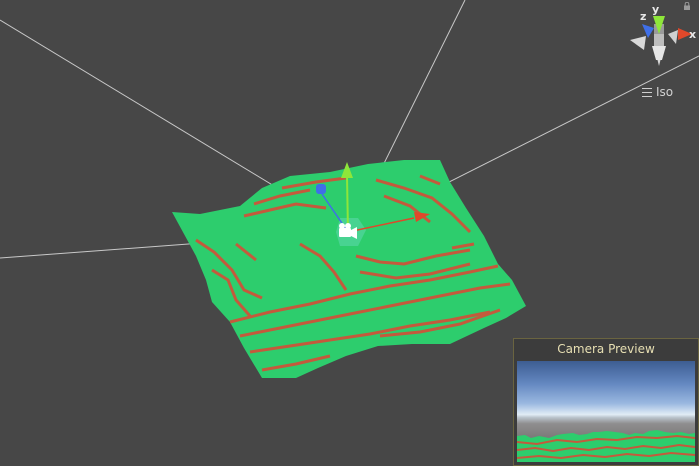  Describe the element at coordinates (643, 16) in the screenshot. I see `gizmo-z-label: z` at that location.